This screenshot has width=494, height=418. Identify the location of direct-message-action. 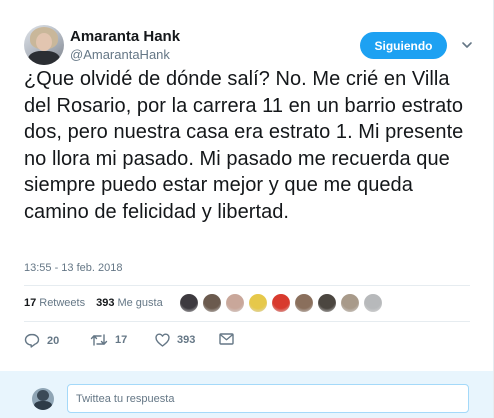
(226, 339).